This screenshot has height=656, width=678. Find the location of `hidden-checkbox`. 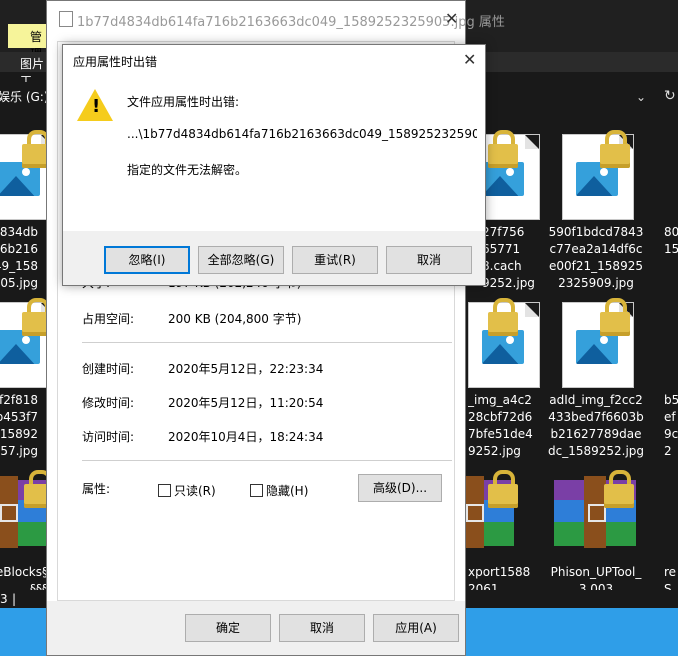

hidden-checkbox is located at coordinates (256, 490).